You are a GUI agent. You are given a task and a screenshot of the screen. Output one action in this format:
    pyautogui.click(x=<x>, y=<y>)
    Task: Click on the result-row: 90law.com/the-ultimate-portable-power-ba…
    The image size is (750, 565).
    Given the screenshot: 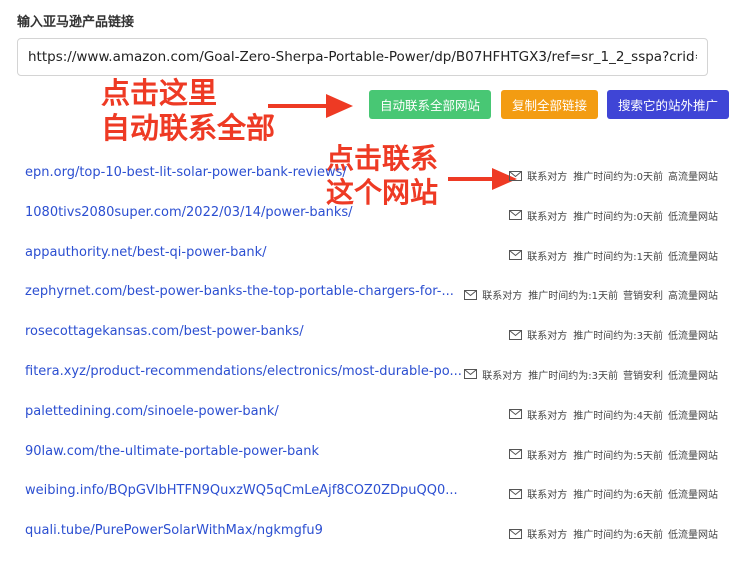 What is the action you would take?
    pyautogui.click(x=375, y=453)
    